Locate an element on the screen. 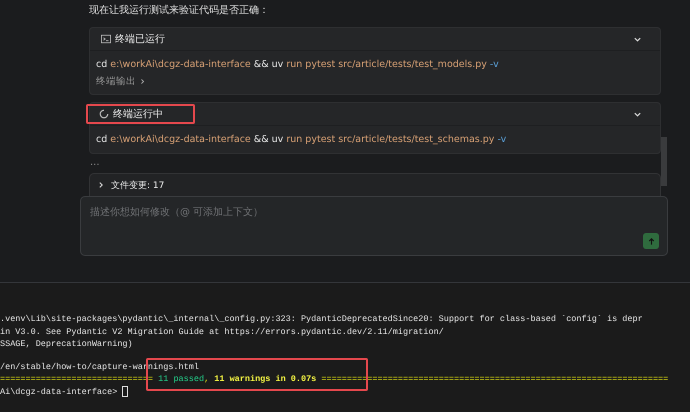 The width and height of the screenshot is (690, 412). terminal-line: SSAGE, DeprecationWarning) is located at coordinates (67, 344).